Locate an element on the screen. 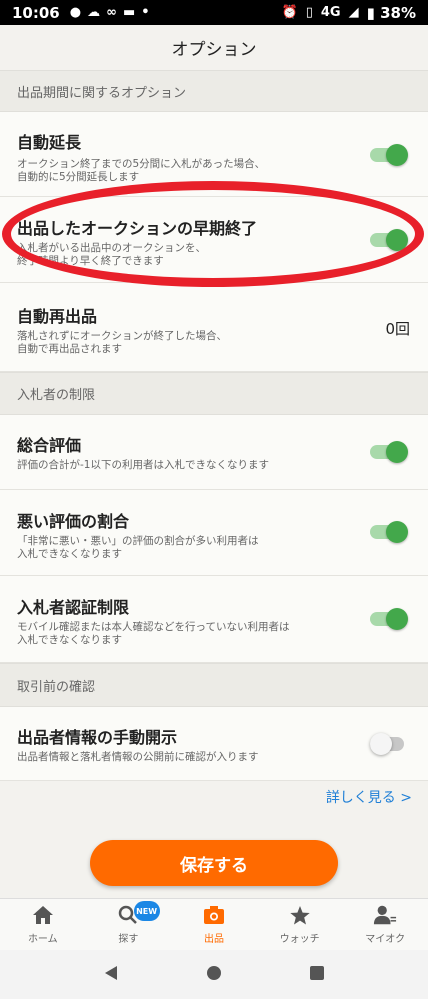 The image size is (428, 999). star-icon is located at coordinates (300, 915).